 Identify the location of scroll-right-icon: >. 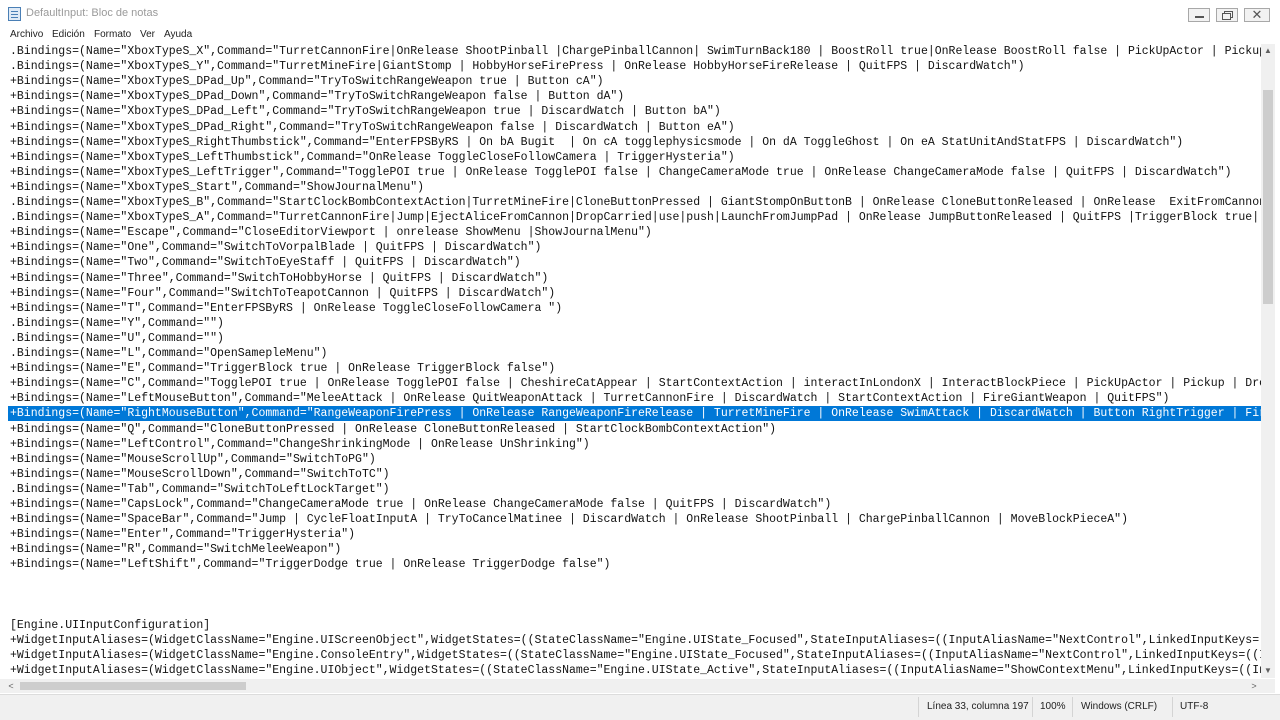
(1254, 686).